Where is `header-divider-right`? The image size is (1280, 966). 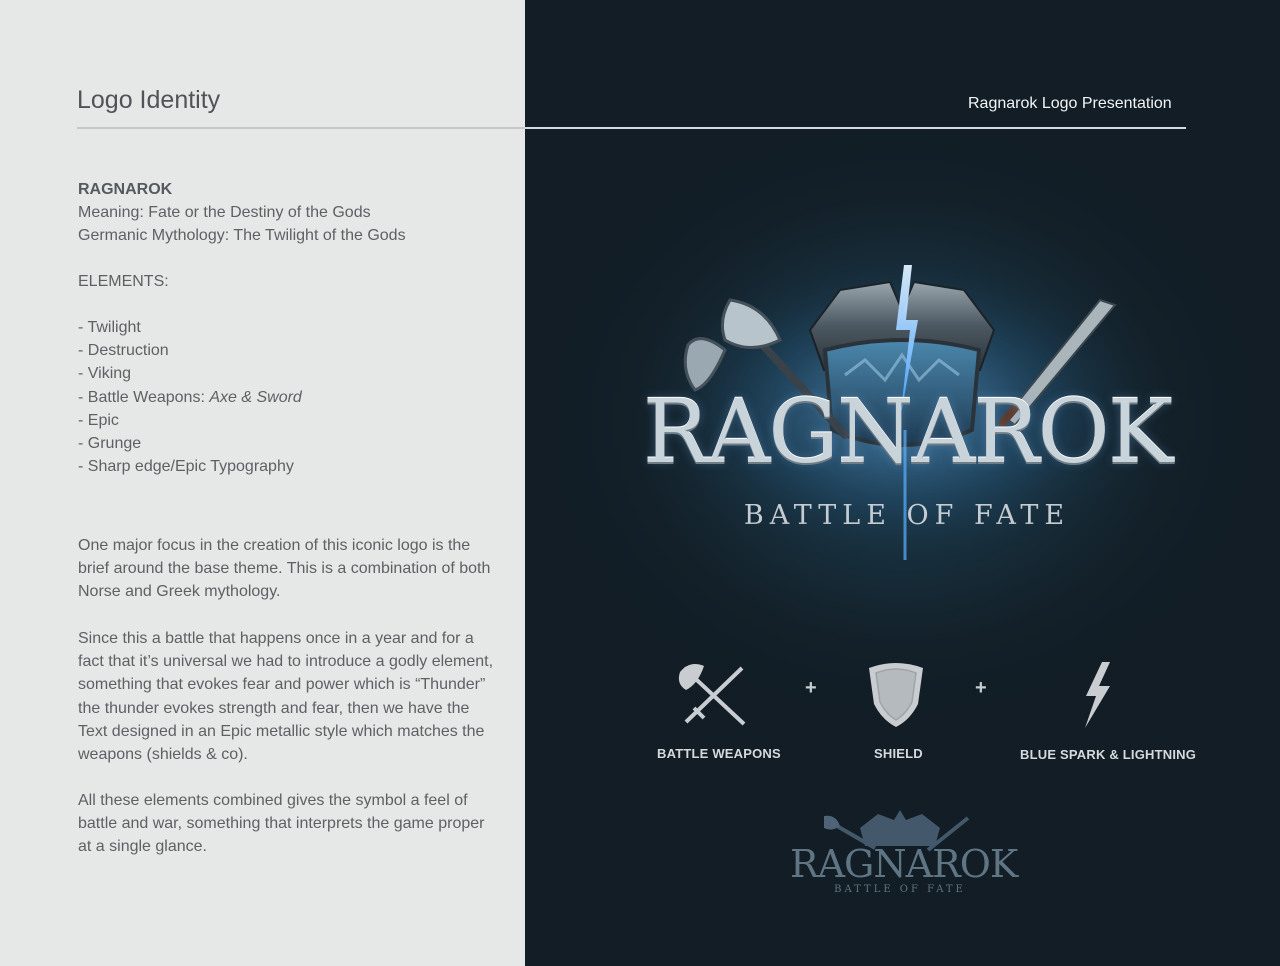 header-divider-right is located at coordinates (855, 128).